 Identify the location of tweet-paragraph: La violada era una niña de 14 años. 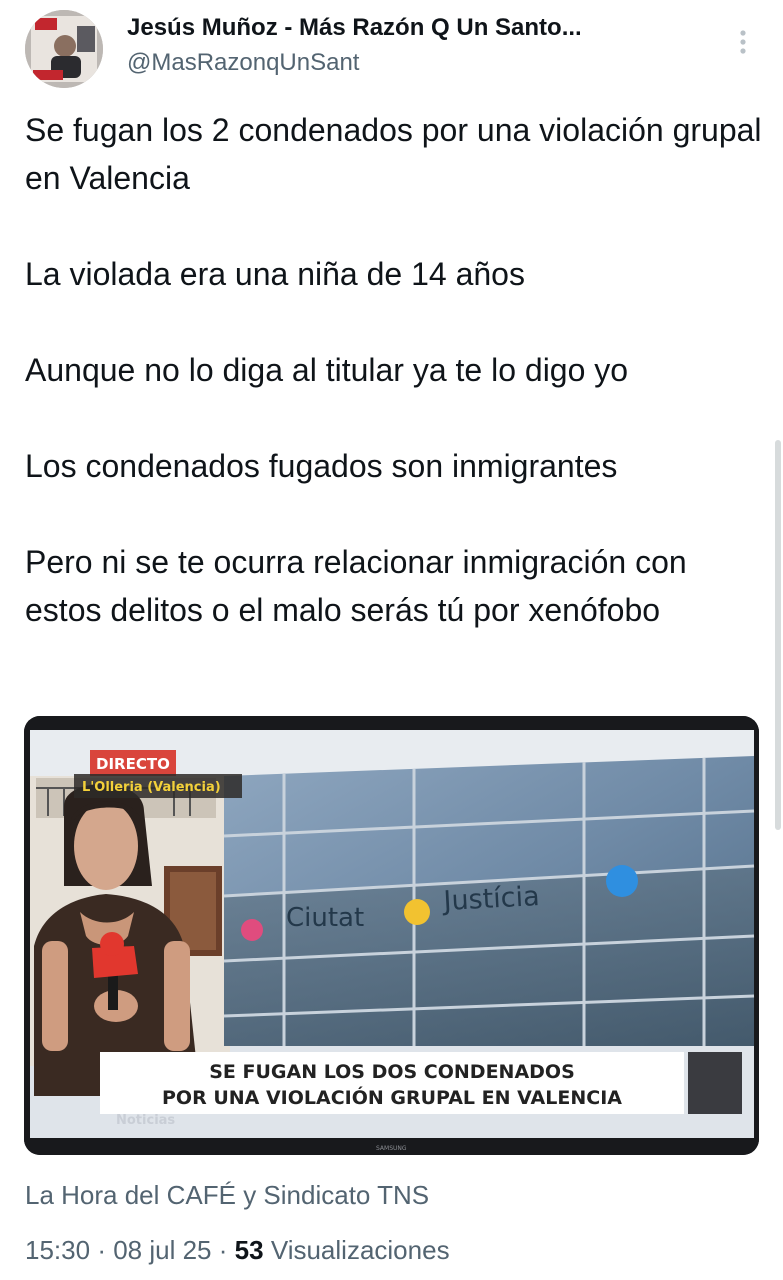
(275, 274).